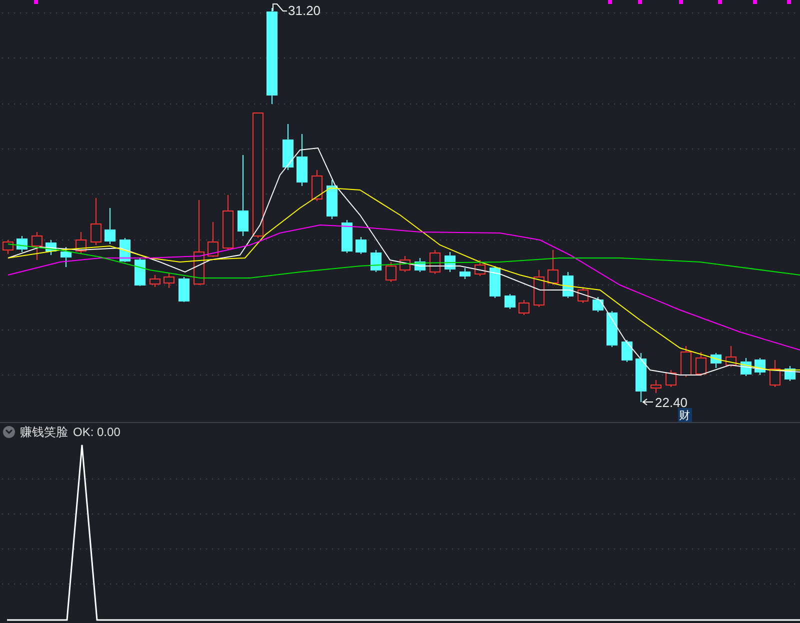 Image resolution: width=800 pixels, height=623 pixels. Describe the element at coordinates (304, 10) in the screenshot. I see `high-price-label: 31.20` at that location.